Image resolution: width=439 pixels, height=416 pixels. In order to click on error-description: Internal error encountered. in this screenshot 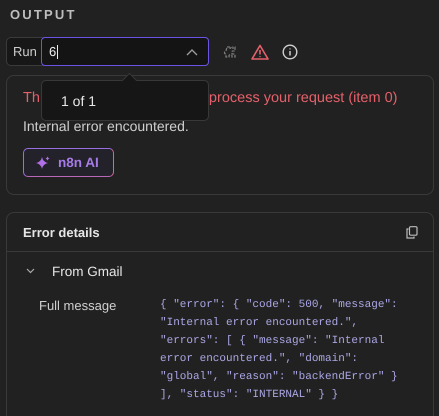, I will do `click(106, 126)`.